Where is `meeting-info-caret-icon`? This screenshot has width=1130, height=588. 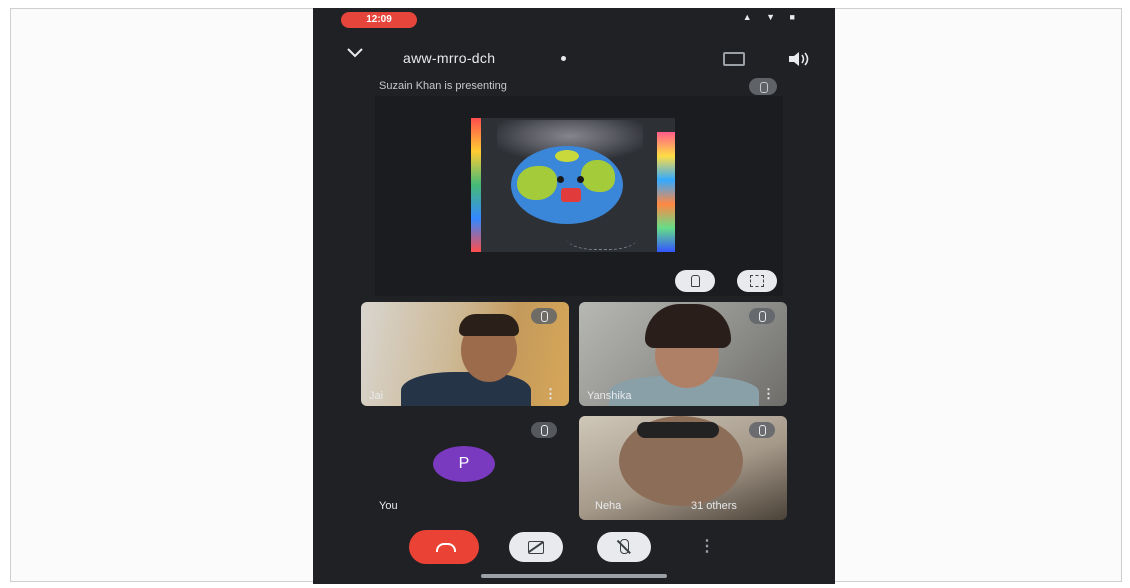 meeting-info-caret-icon is located at coordinates (563, 58).